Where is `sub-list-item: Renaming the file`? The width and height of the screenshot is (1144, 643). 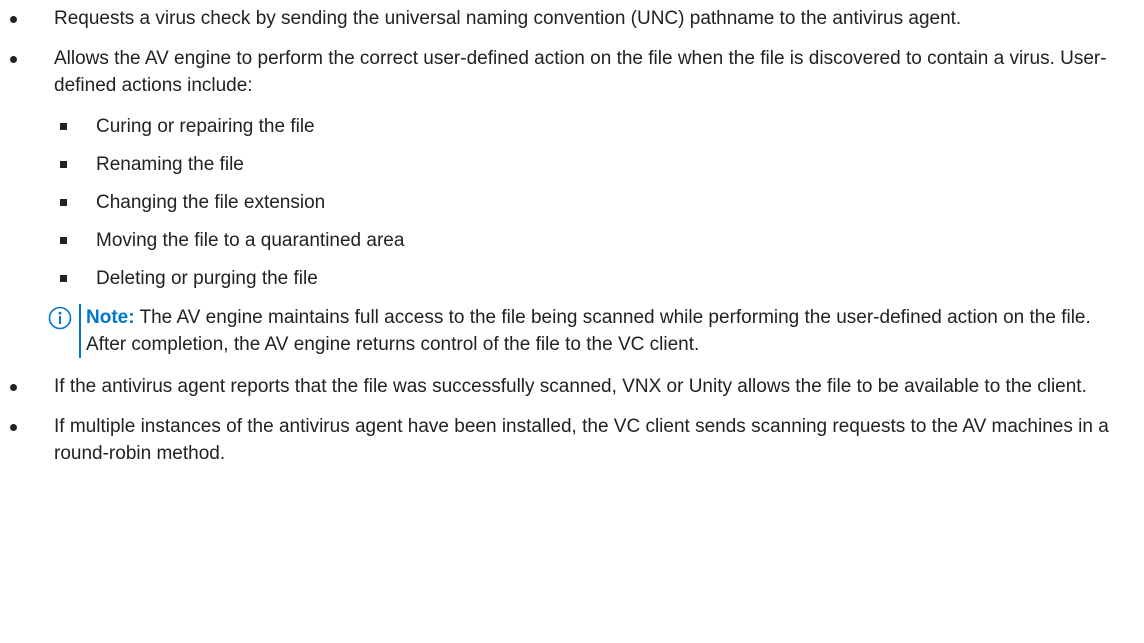 sub-list-item: Renaming the file is located at coordinates (589, 164).